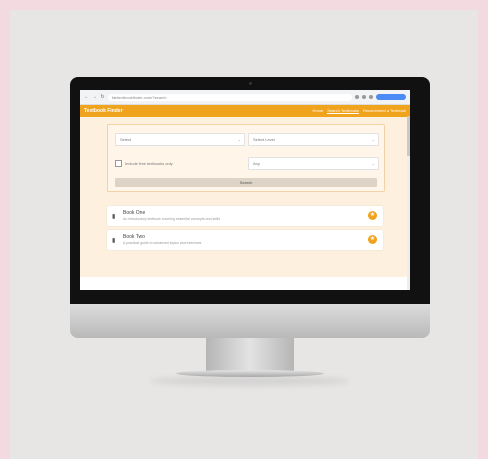 The height and width of the screenshot is (459, 488). Describe the element at coordinates (264, 139) in the screenshot. I see `level-select-value: Select Level` at that location.